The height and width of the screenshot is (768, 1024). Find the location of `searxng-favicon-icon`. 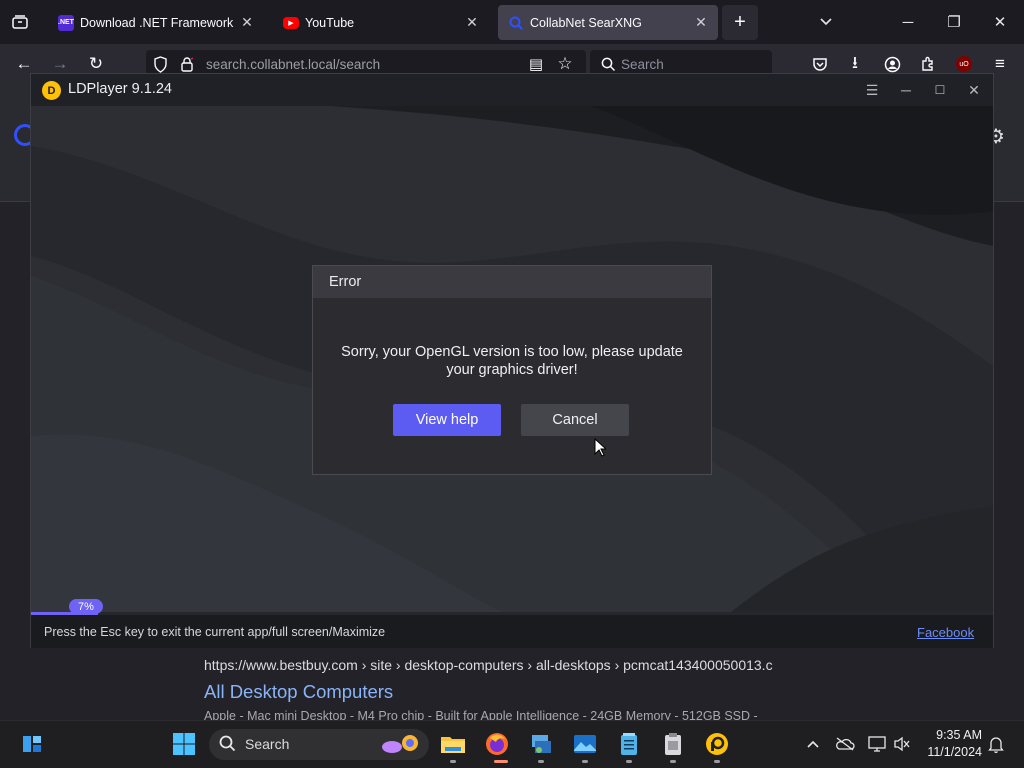

searxng-favicon-icon is located at coordinates (516, 23).